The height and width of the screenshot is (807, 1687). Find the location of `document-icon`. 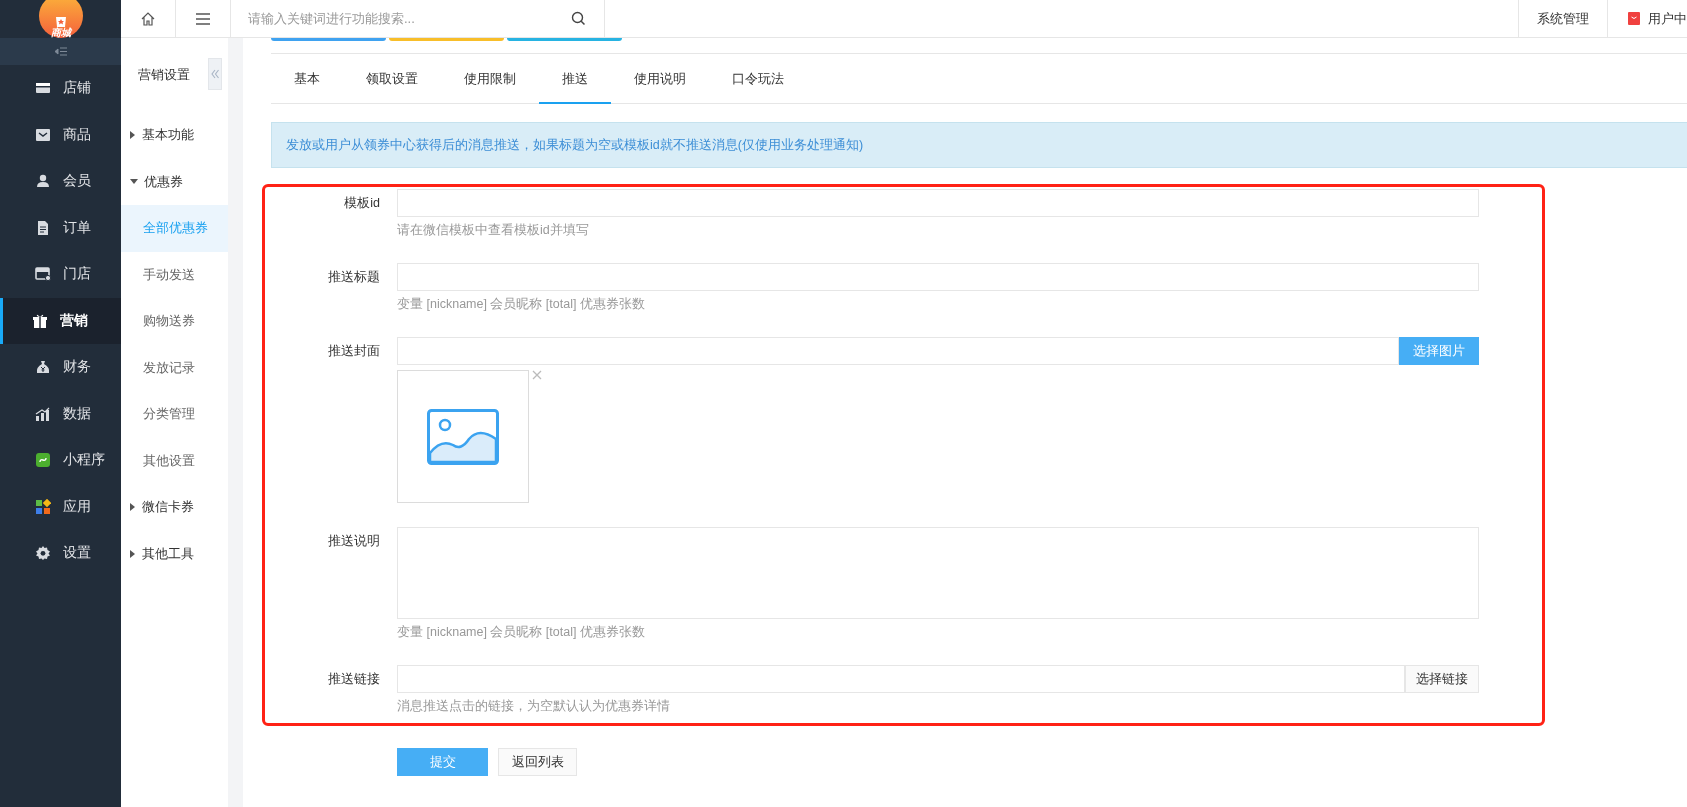

document-icon is located at coordinates (43, 227).